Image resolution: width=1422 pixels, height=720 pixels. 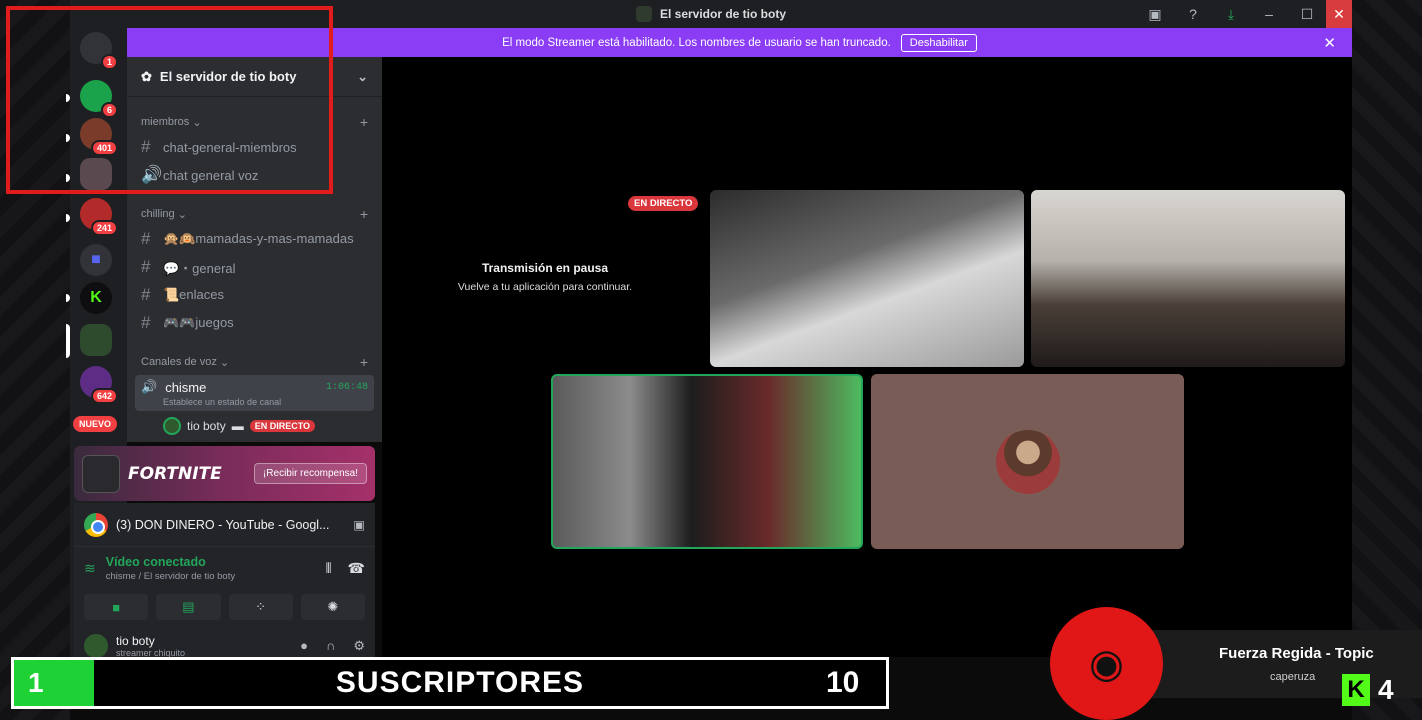 I want to click on game-logo, so click(x=101, y=473).